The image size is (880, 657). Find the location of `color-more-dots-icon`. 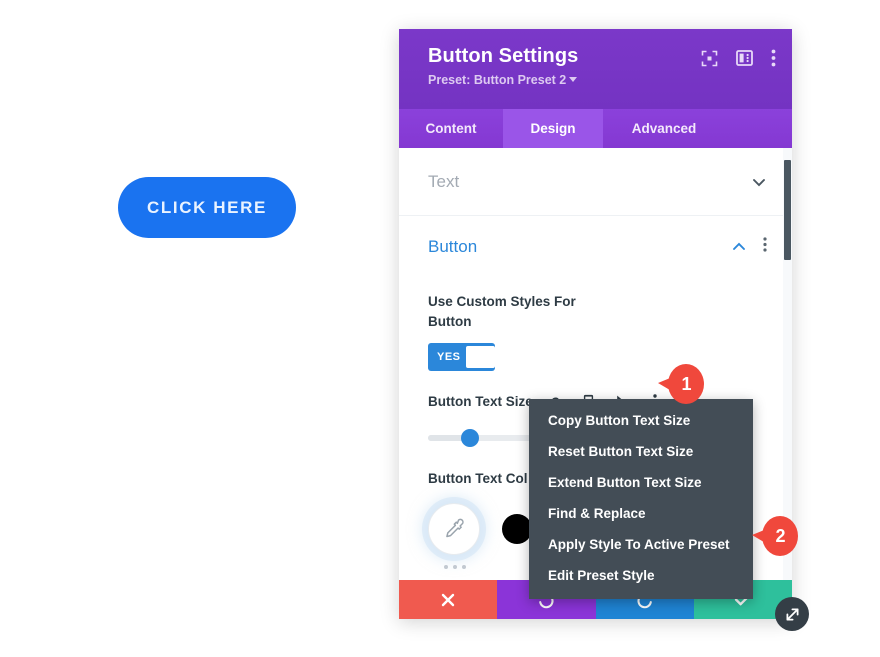

color-more-dots-icon is located at coordinates (455, 567).